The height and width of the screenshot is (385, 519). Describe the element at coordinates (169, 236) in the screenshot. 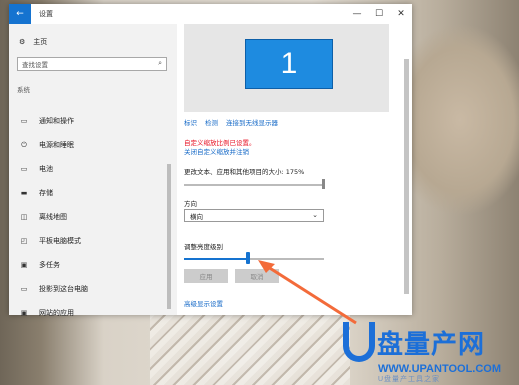

I see `sidebar-scrollbar` at that location.